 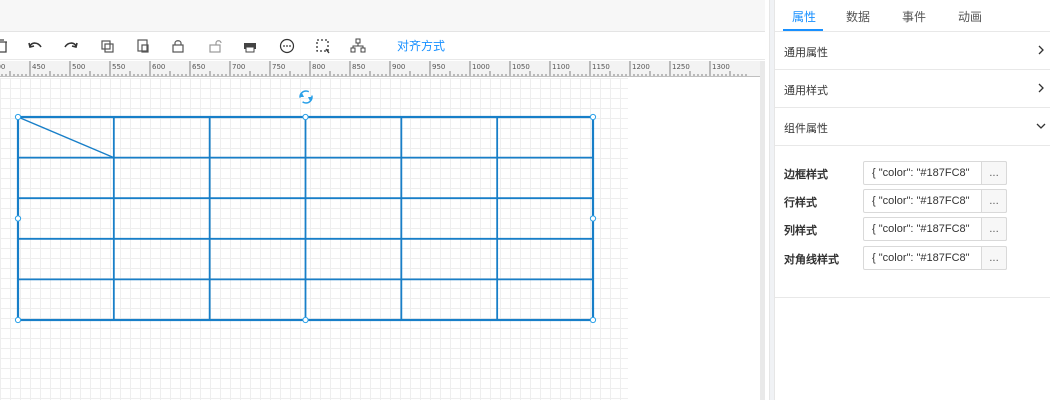 What do you see at coordinates (238, 67) in the screenshot?
I see `ruler-label: 700` at bounding box center [238, 67].